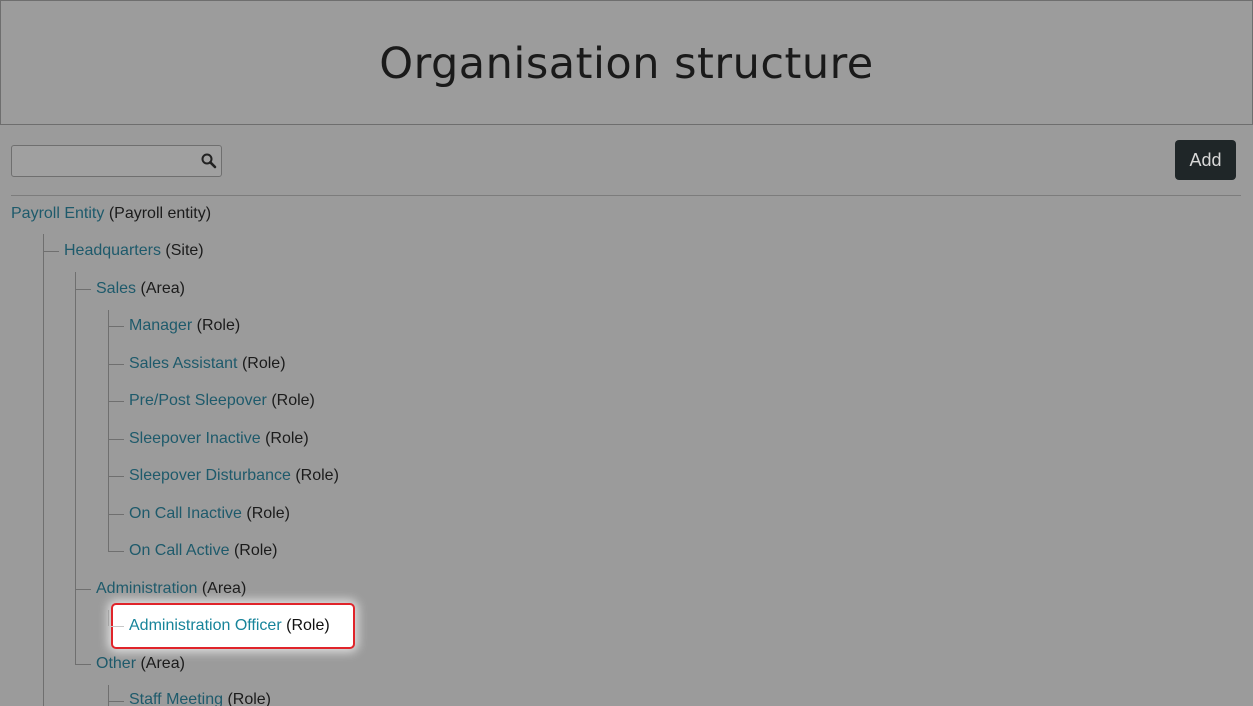 Image resolution: width=1253 pixels, height=706 pixels. I want to click on divider, so click(626, 195).